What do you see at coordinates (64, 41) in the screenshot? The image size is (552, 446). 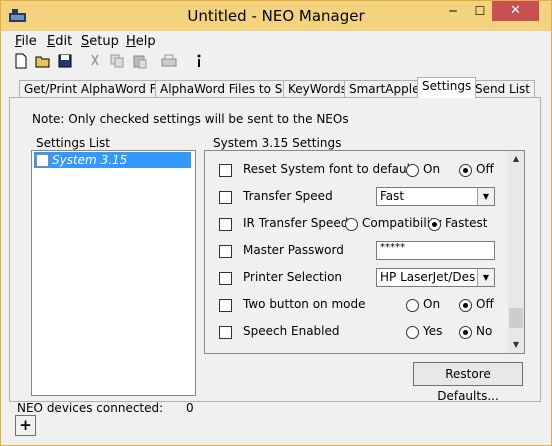 I see `menu-edit-label: dit` at bounding box center [64, 41].